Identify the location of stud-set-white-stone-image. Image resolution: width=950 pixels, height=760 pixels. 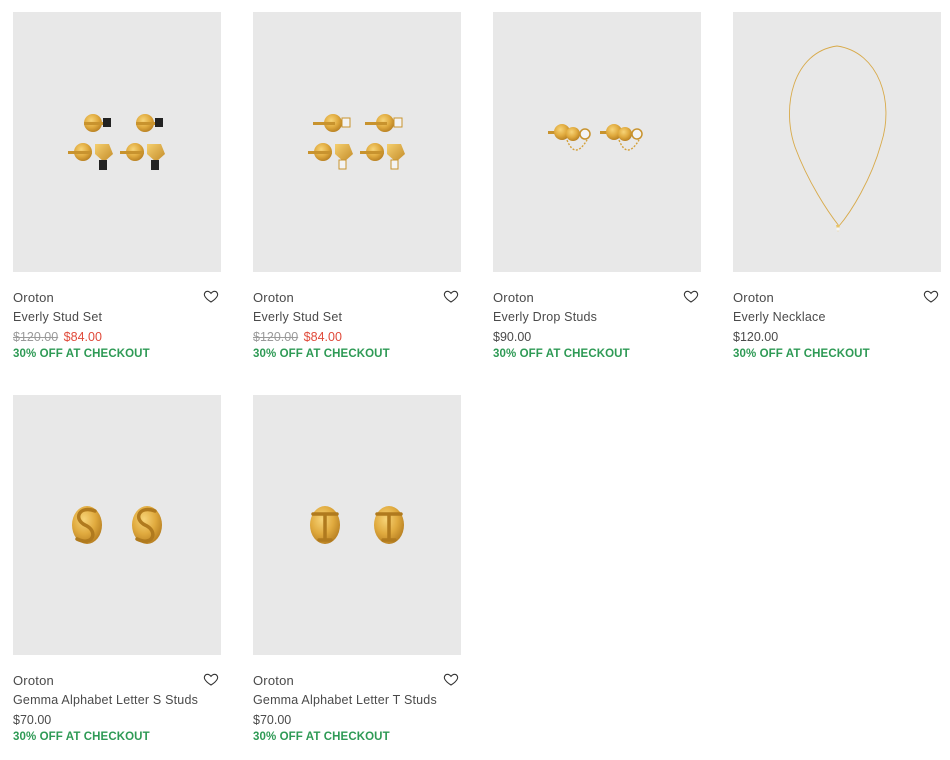
(356, 142).